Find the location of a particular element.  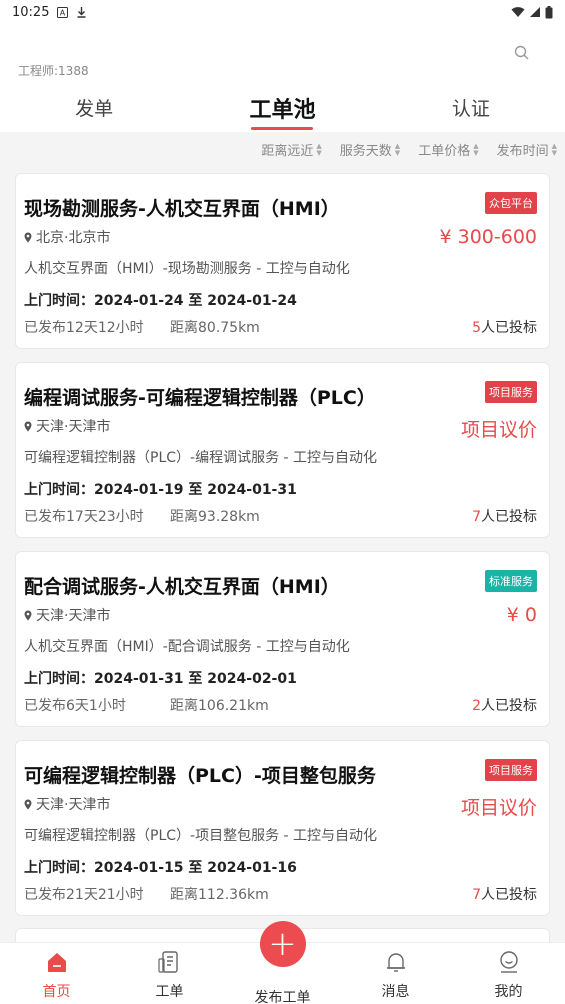

sort-publish-time-label: 发布时间 is located at coordinates (522, 151).